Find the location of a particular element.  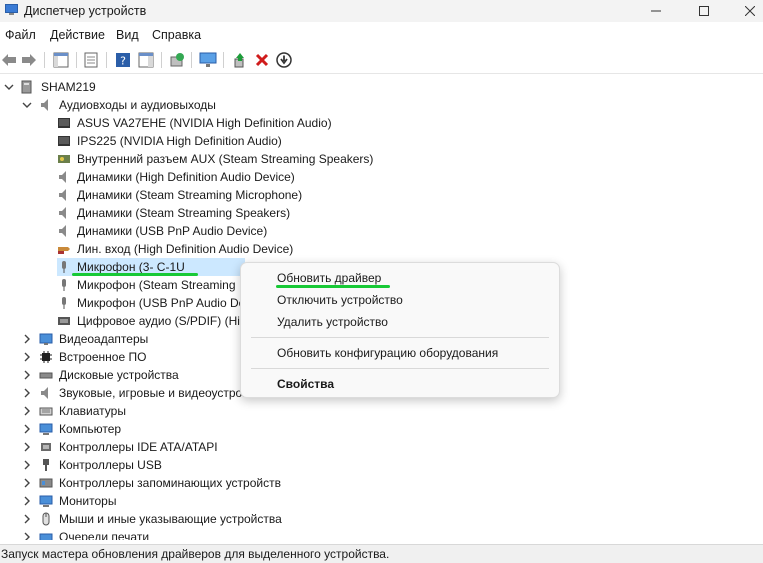

enable-device-button is located at coordinates (284, 60).